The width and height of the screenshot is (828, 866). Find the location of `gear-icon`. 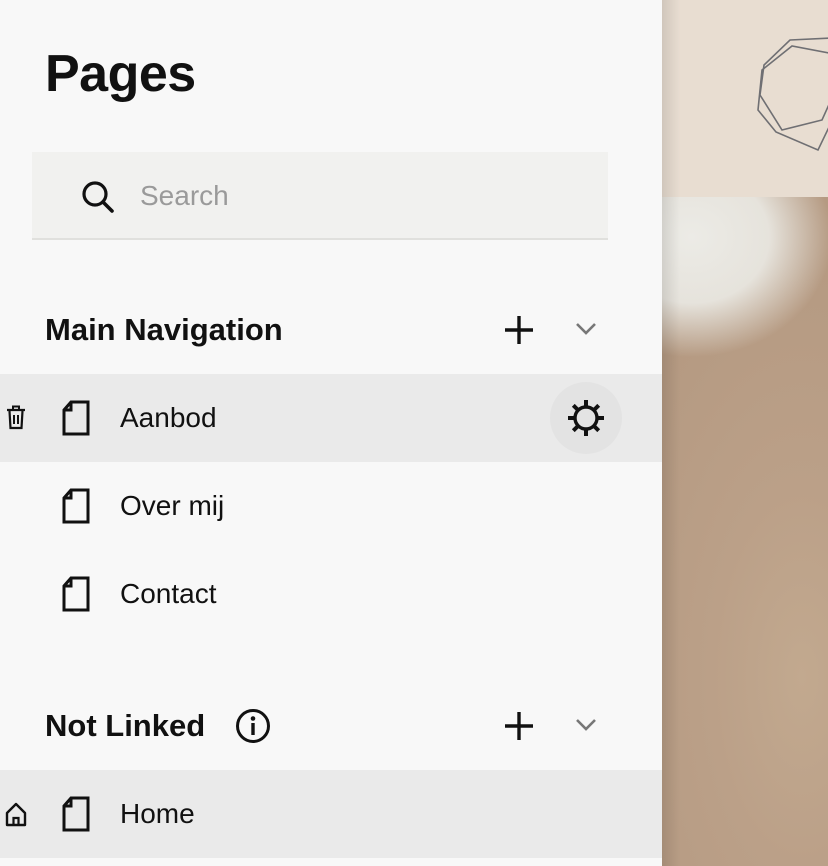

gear-icon is located at coordinates (586, 418).